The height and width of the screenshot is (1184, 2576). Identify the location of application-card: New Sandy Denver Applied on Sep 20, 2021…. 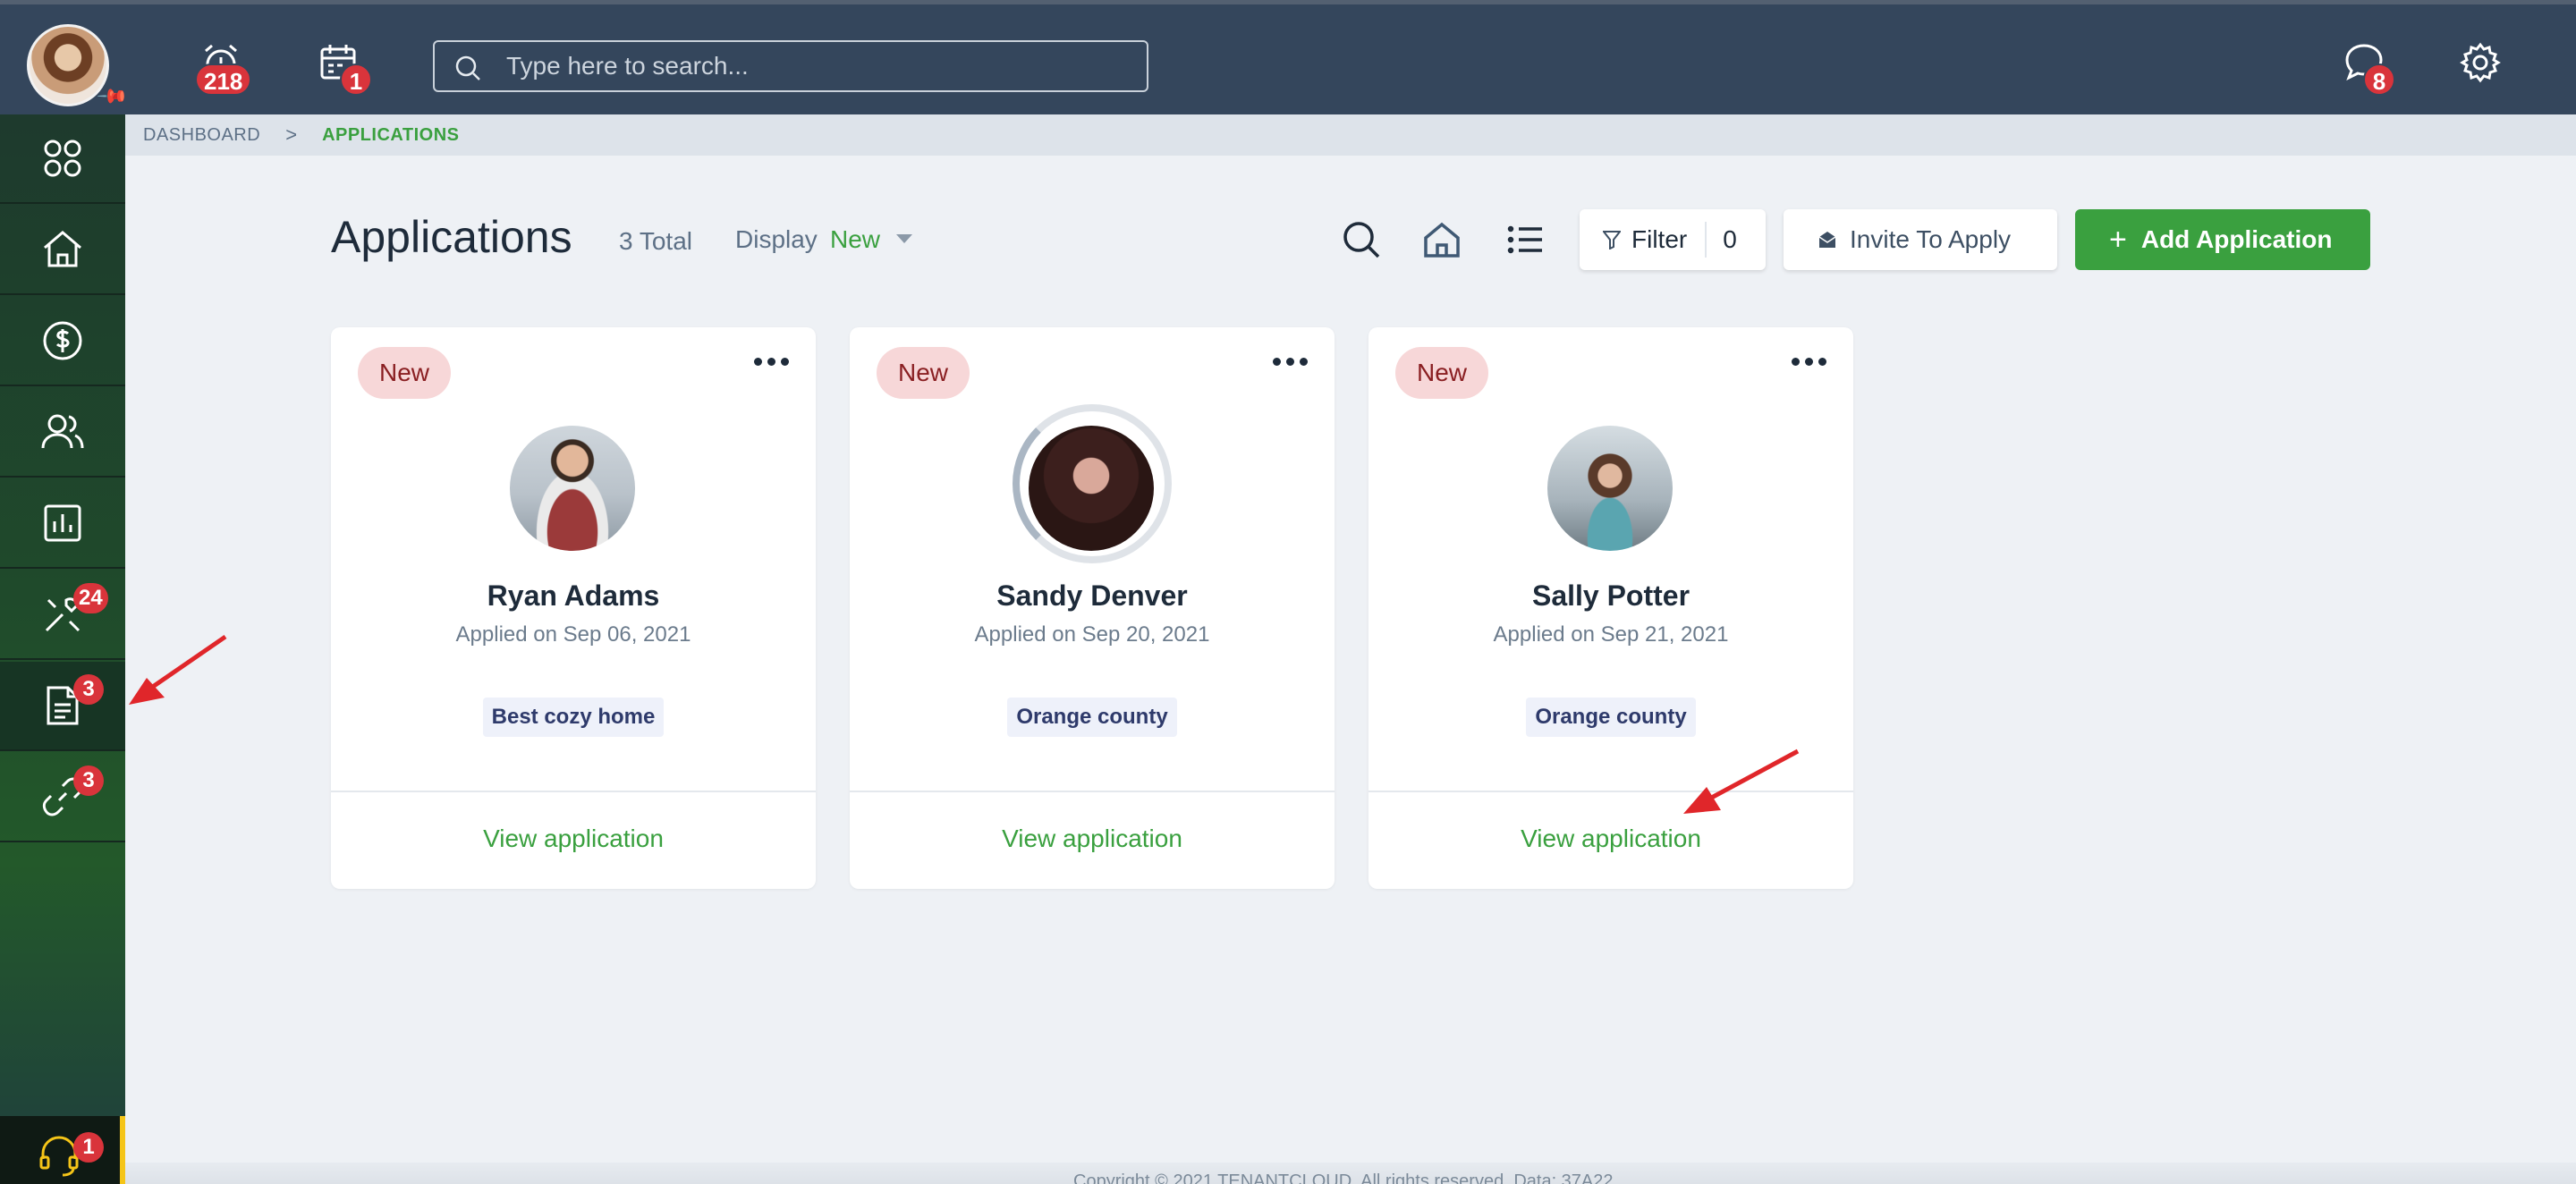
(1092, 608).